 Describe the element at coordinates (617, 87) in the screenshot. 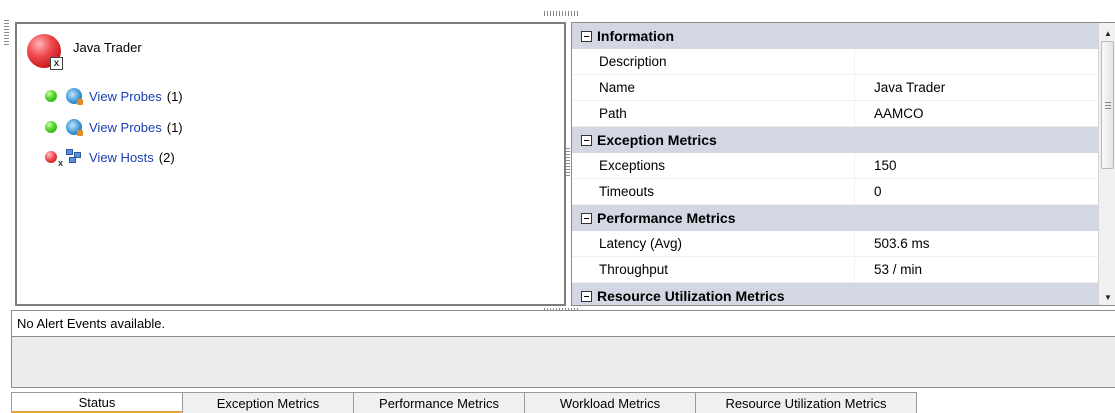

I see `property-name: Name` at that location.